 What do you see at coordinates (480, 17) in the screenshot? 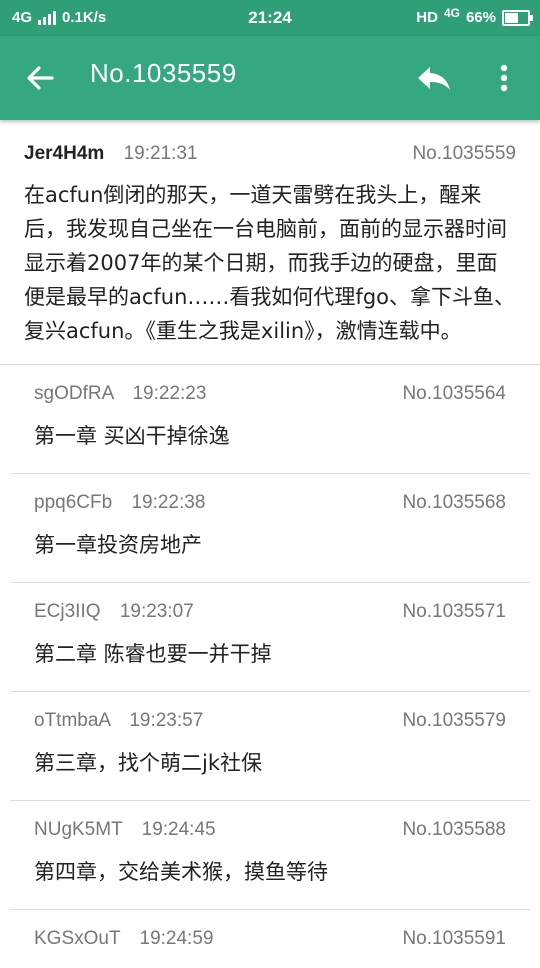
I see `battery-percent: 66%` at bounding box center [480, 17].